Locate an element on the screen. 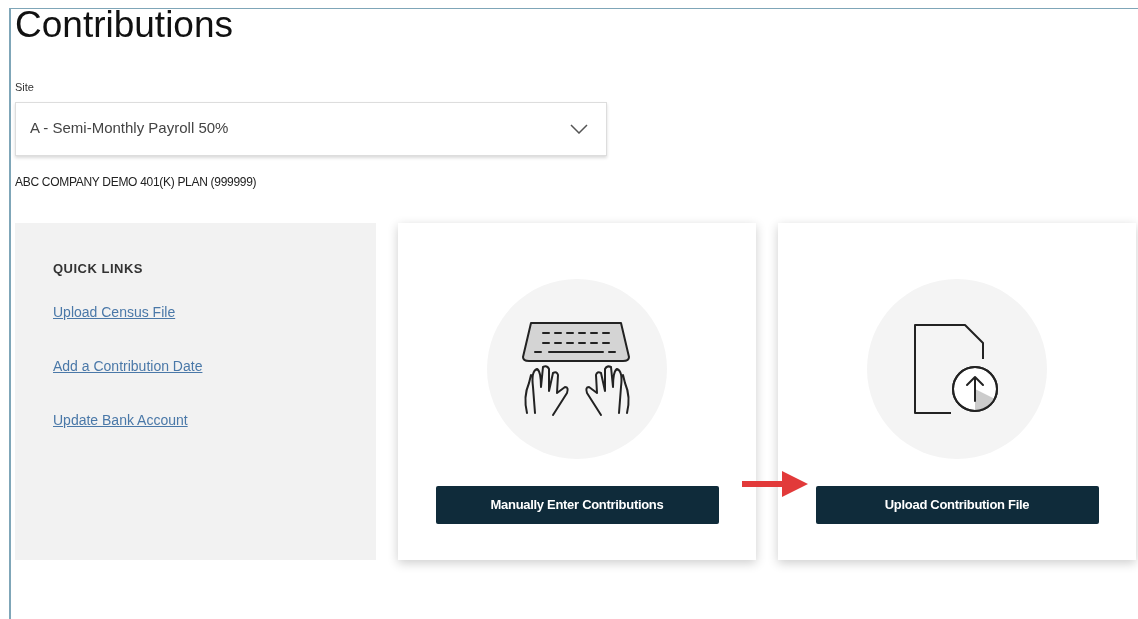  quick-links-heading: QUICK LINKS is located at coordinates (98, 268).